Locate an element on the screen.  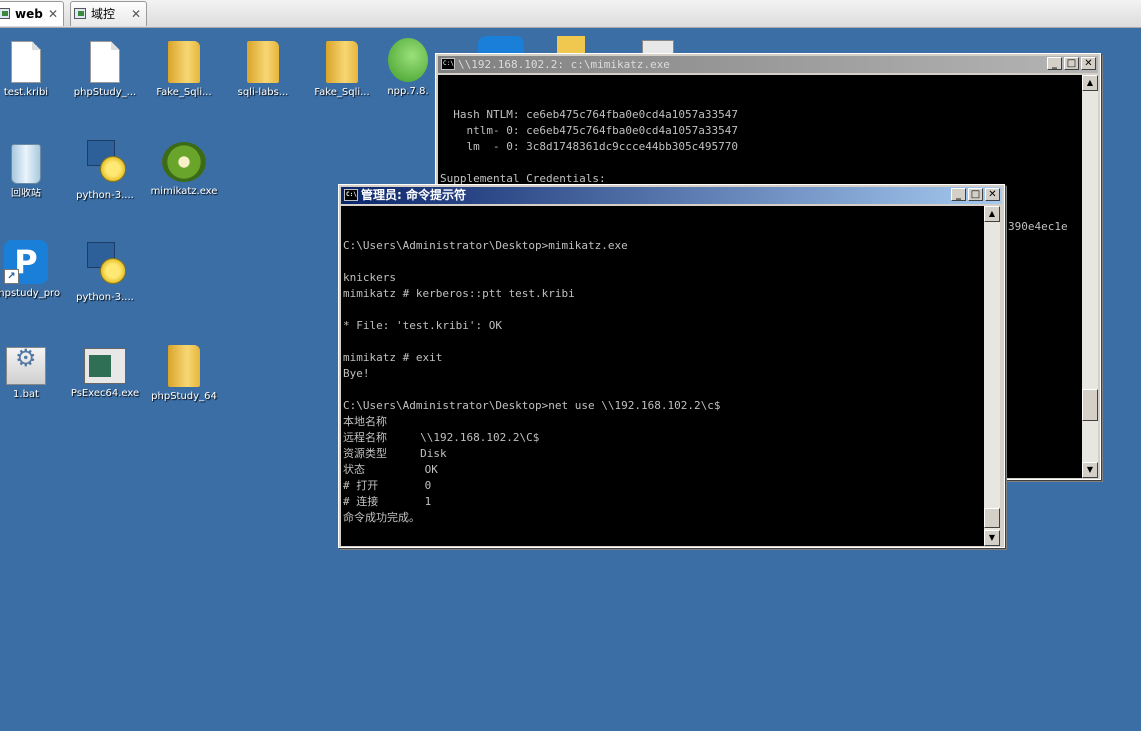
vm-tab-bar: web ✕ 域控 ✕ is located at coordinates (570, 14).